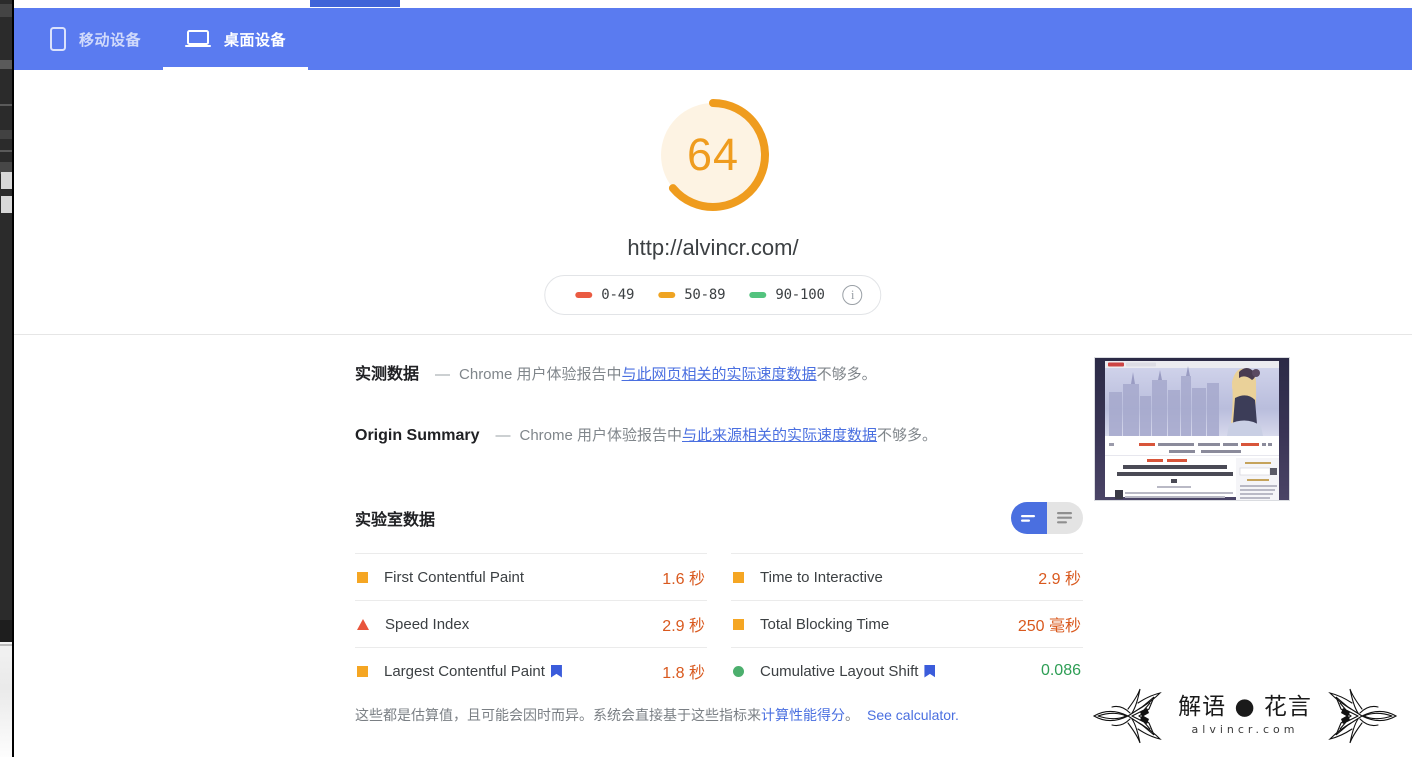 This screenshot has width=1412, height=757. Describe the element at coordinates (779, 435) in the screenshot. I see `origin-summary-link: 与此来源相关的实际速度数据` at that location.